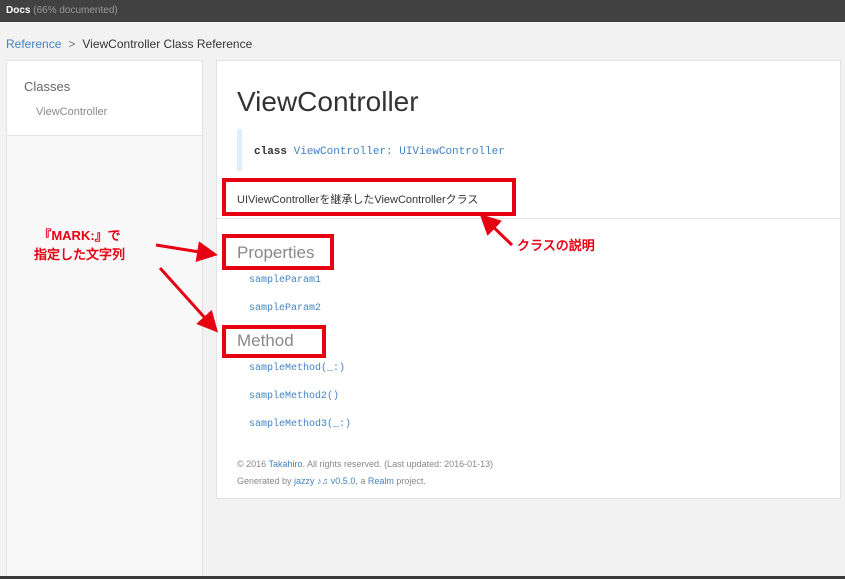 The width and height of the screenshot is (845, 579). I want to click on arrow-to-properties, so click(186, 251).